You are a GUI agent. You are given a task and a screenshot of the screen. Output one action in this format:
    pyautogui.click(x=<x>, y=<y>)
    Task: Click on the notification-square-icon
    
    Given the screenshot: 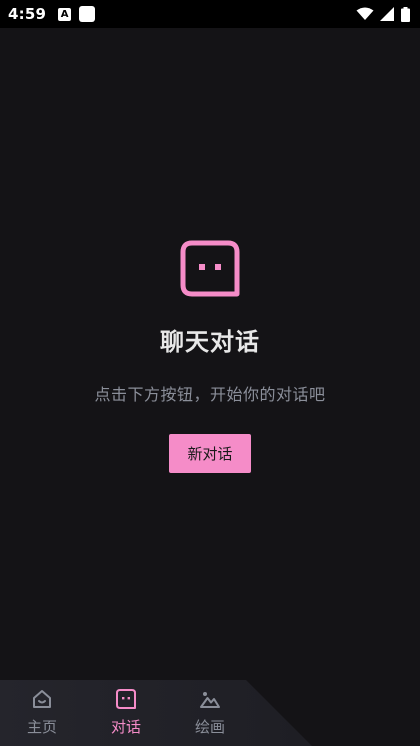 What is the action you would take?
    pyautogui.click(x=87, y=14)
    